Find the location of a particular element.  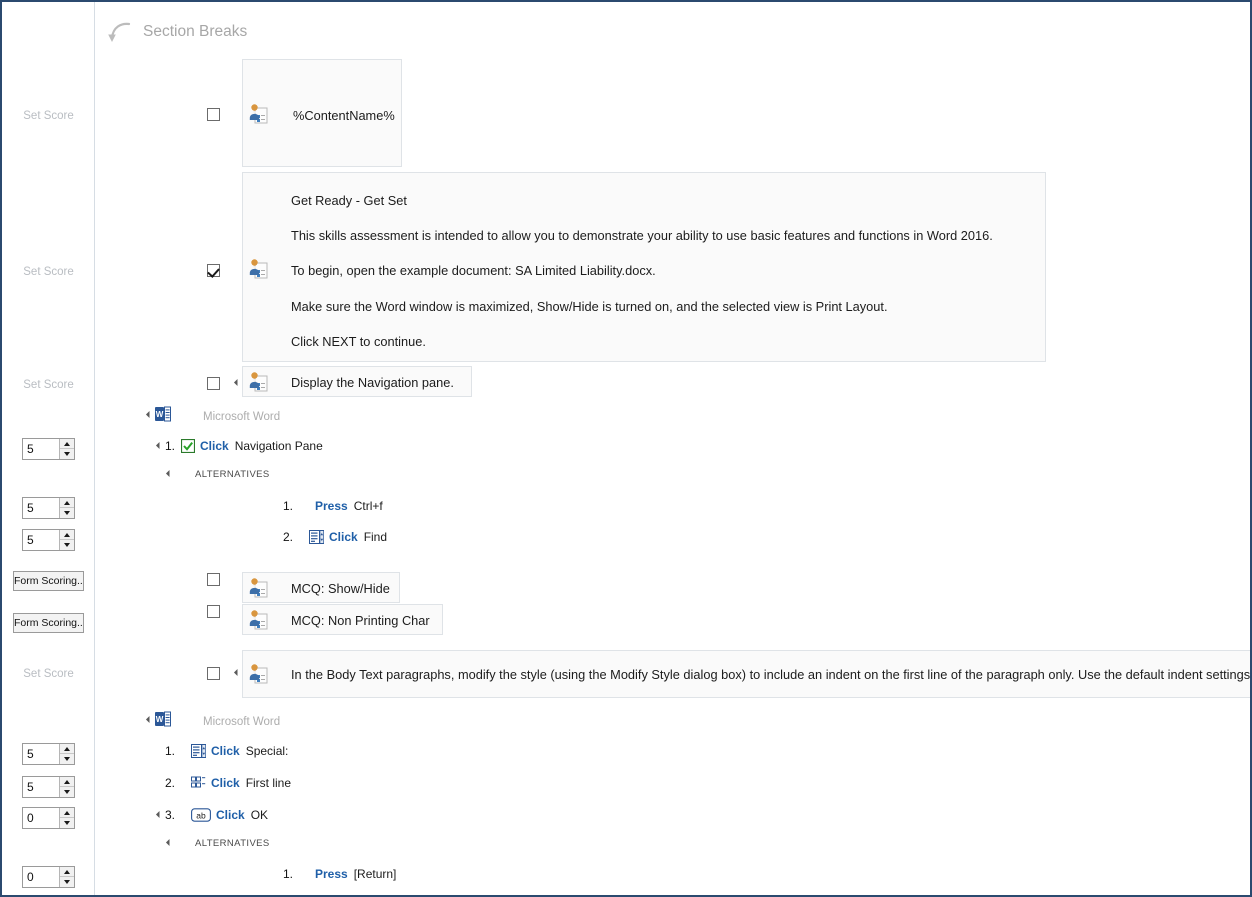

item-checkbox-body-text-indent is located at coordinates (213, 673).